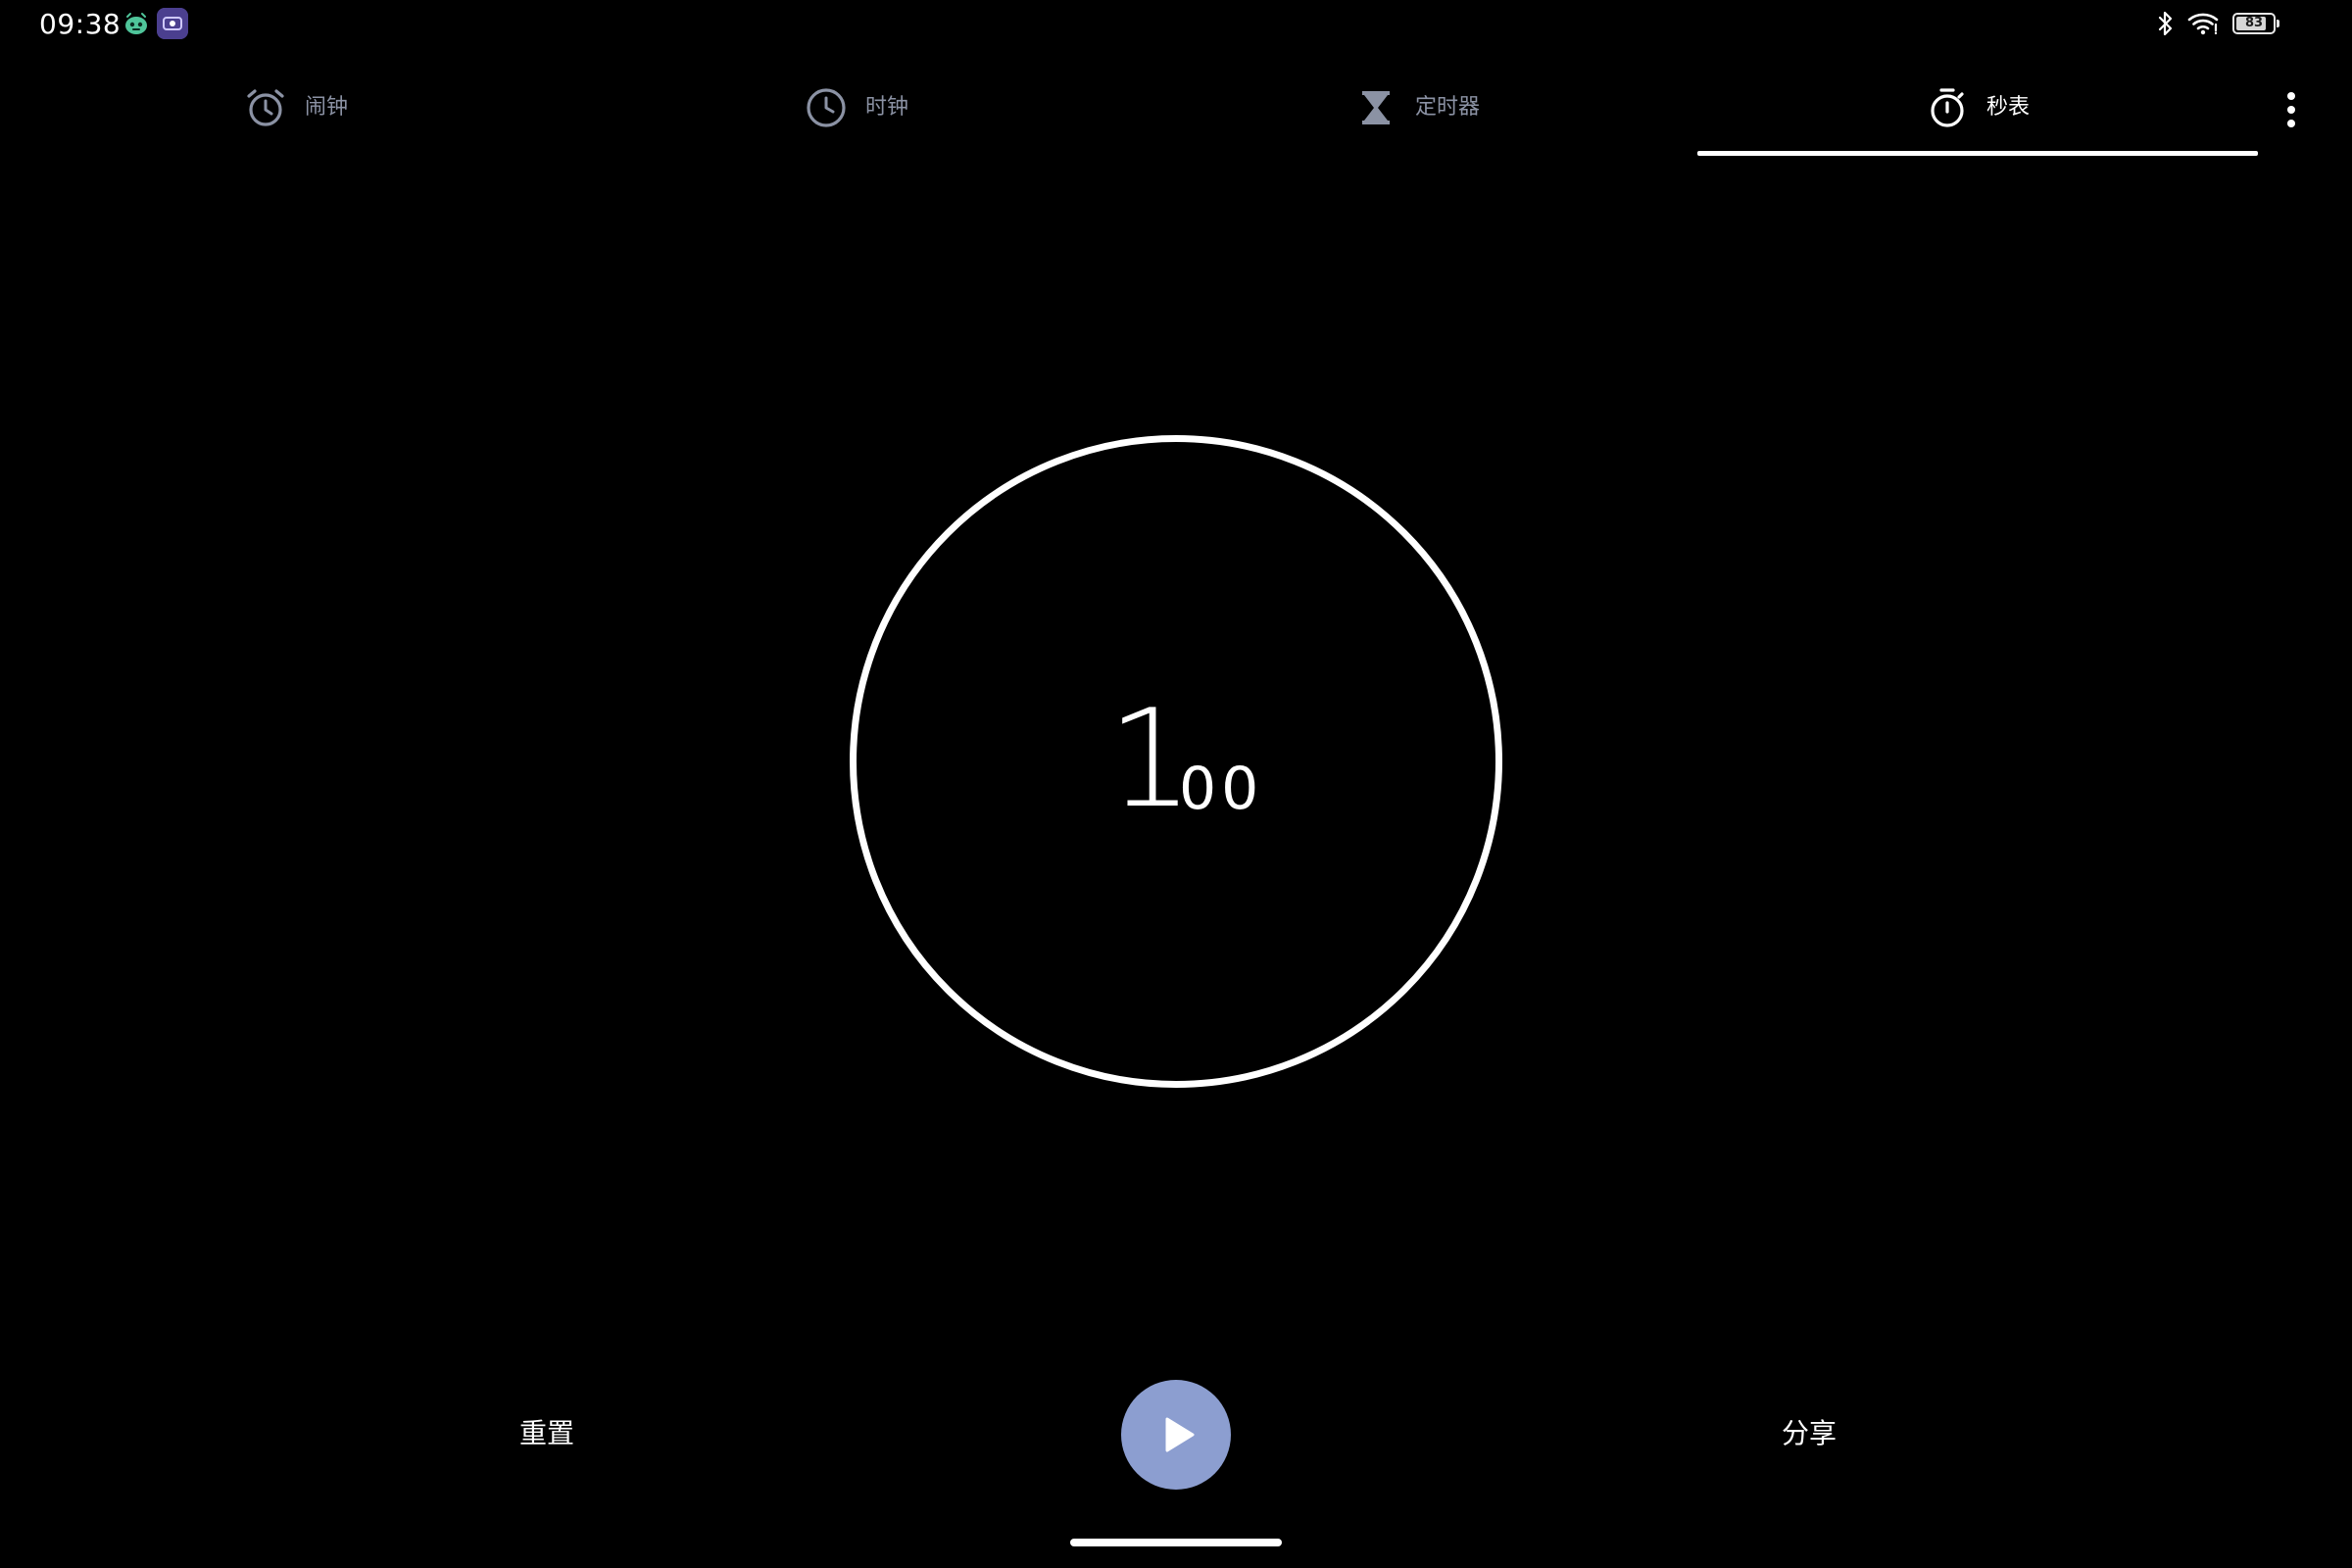 This screenshot has height=1568, width=2352. What do you see at coordinates (136, 23) in the screenshot?
I see `app-robot-icon` at bounding box center [136, 23].